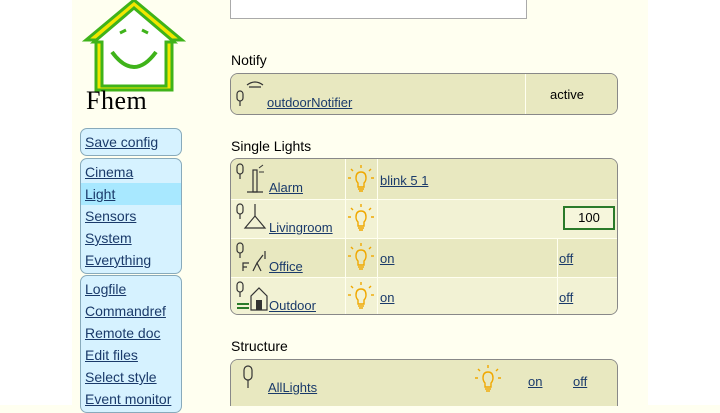 The width and height of the screenshot is (720, 413). I want to click on structure-block: AllLights on off, so click(424, 382).